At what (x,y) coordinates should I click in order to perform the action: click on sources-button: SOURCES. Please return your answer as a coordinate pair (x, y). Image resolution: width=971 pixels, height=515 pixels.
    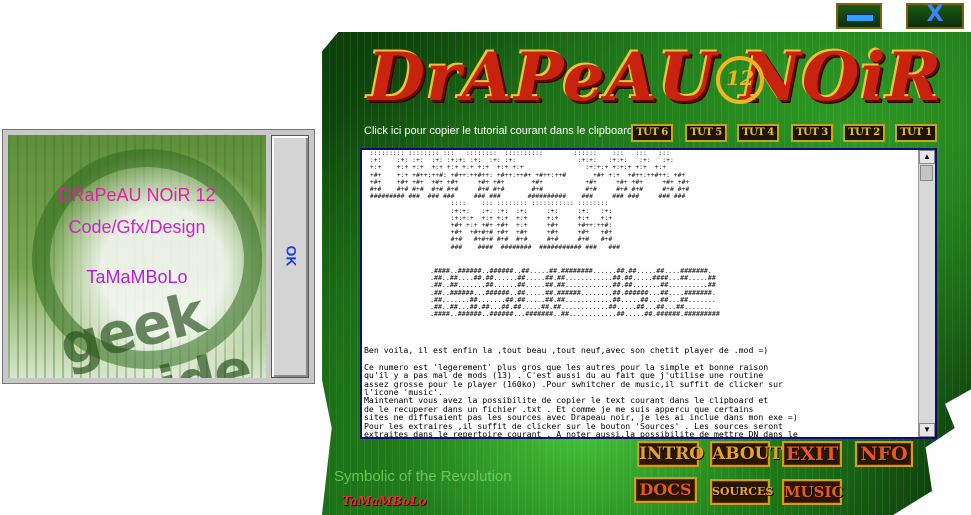
    Looking at the image, I should click on (741, 492).